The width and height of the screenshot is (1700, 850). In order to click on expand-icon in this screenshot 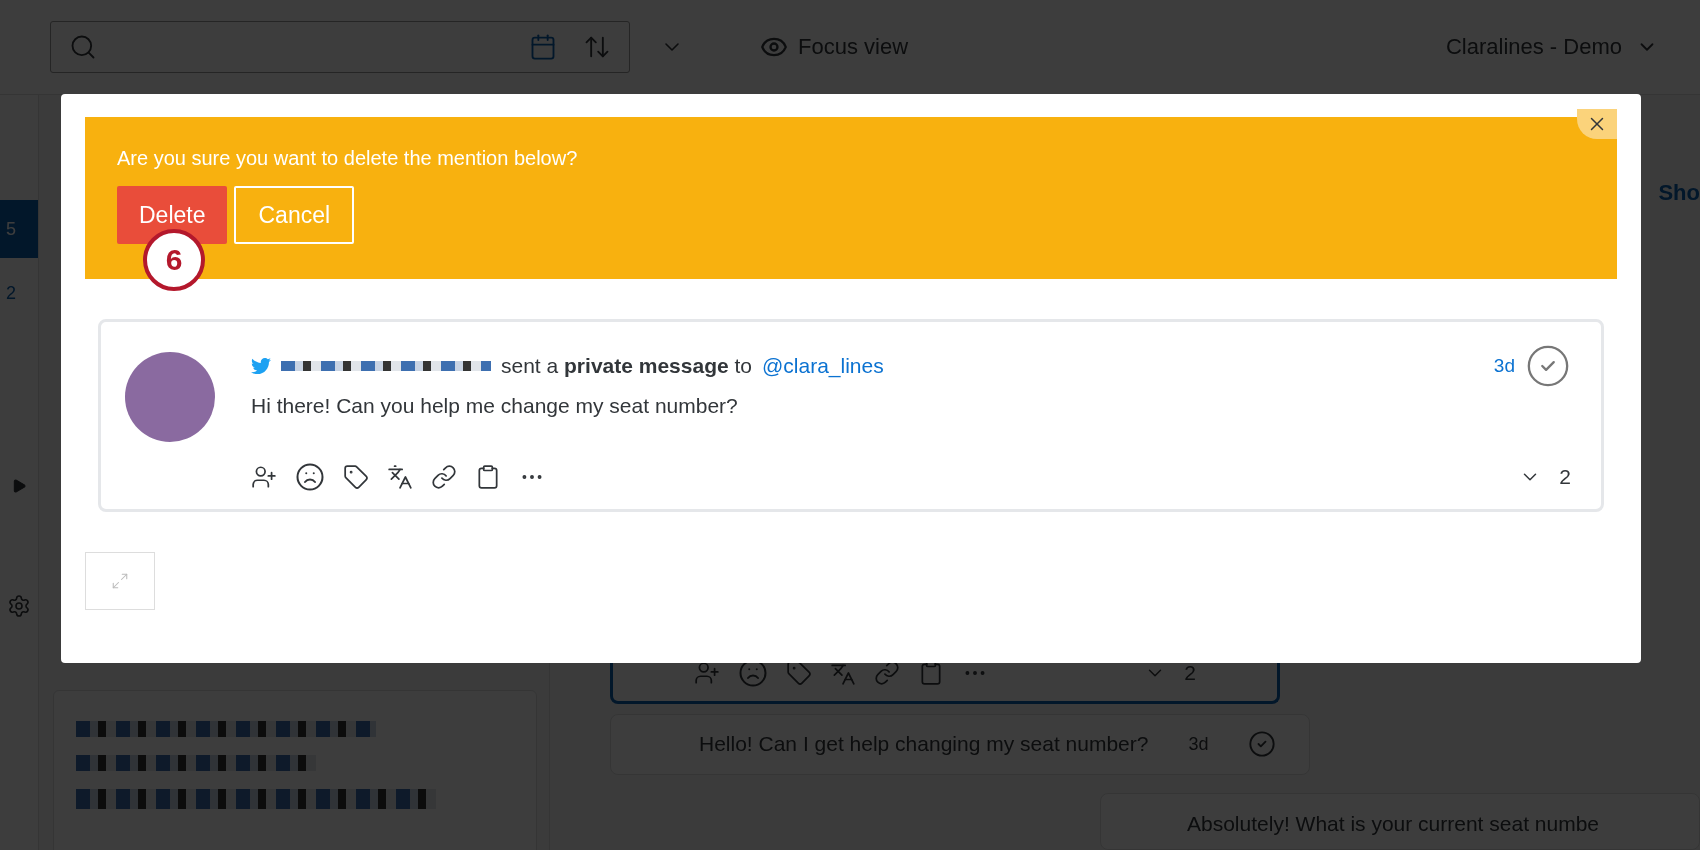, I will do `click(120, 581)`.